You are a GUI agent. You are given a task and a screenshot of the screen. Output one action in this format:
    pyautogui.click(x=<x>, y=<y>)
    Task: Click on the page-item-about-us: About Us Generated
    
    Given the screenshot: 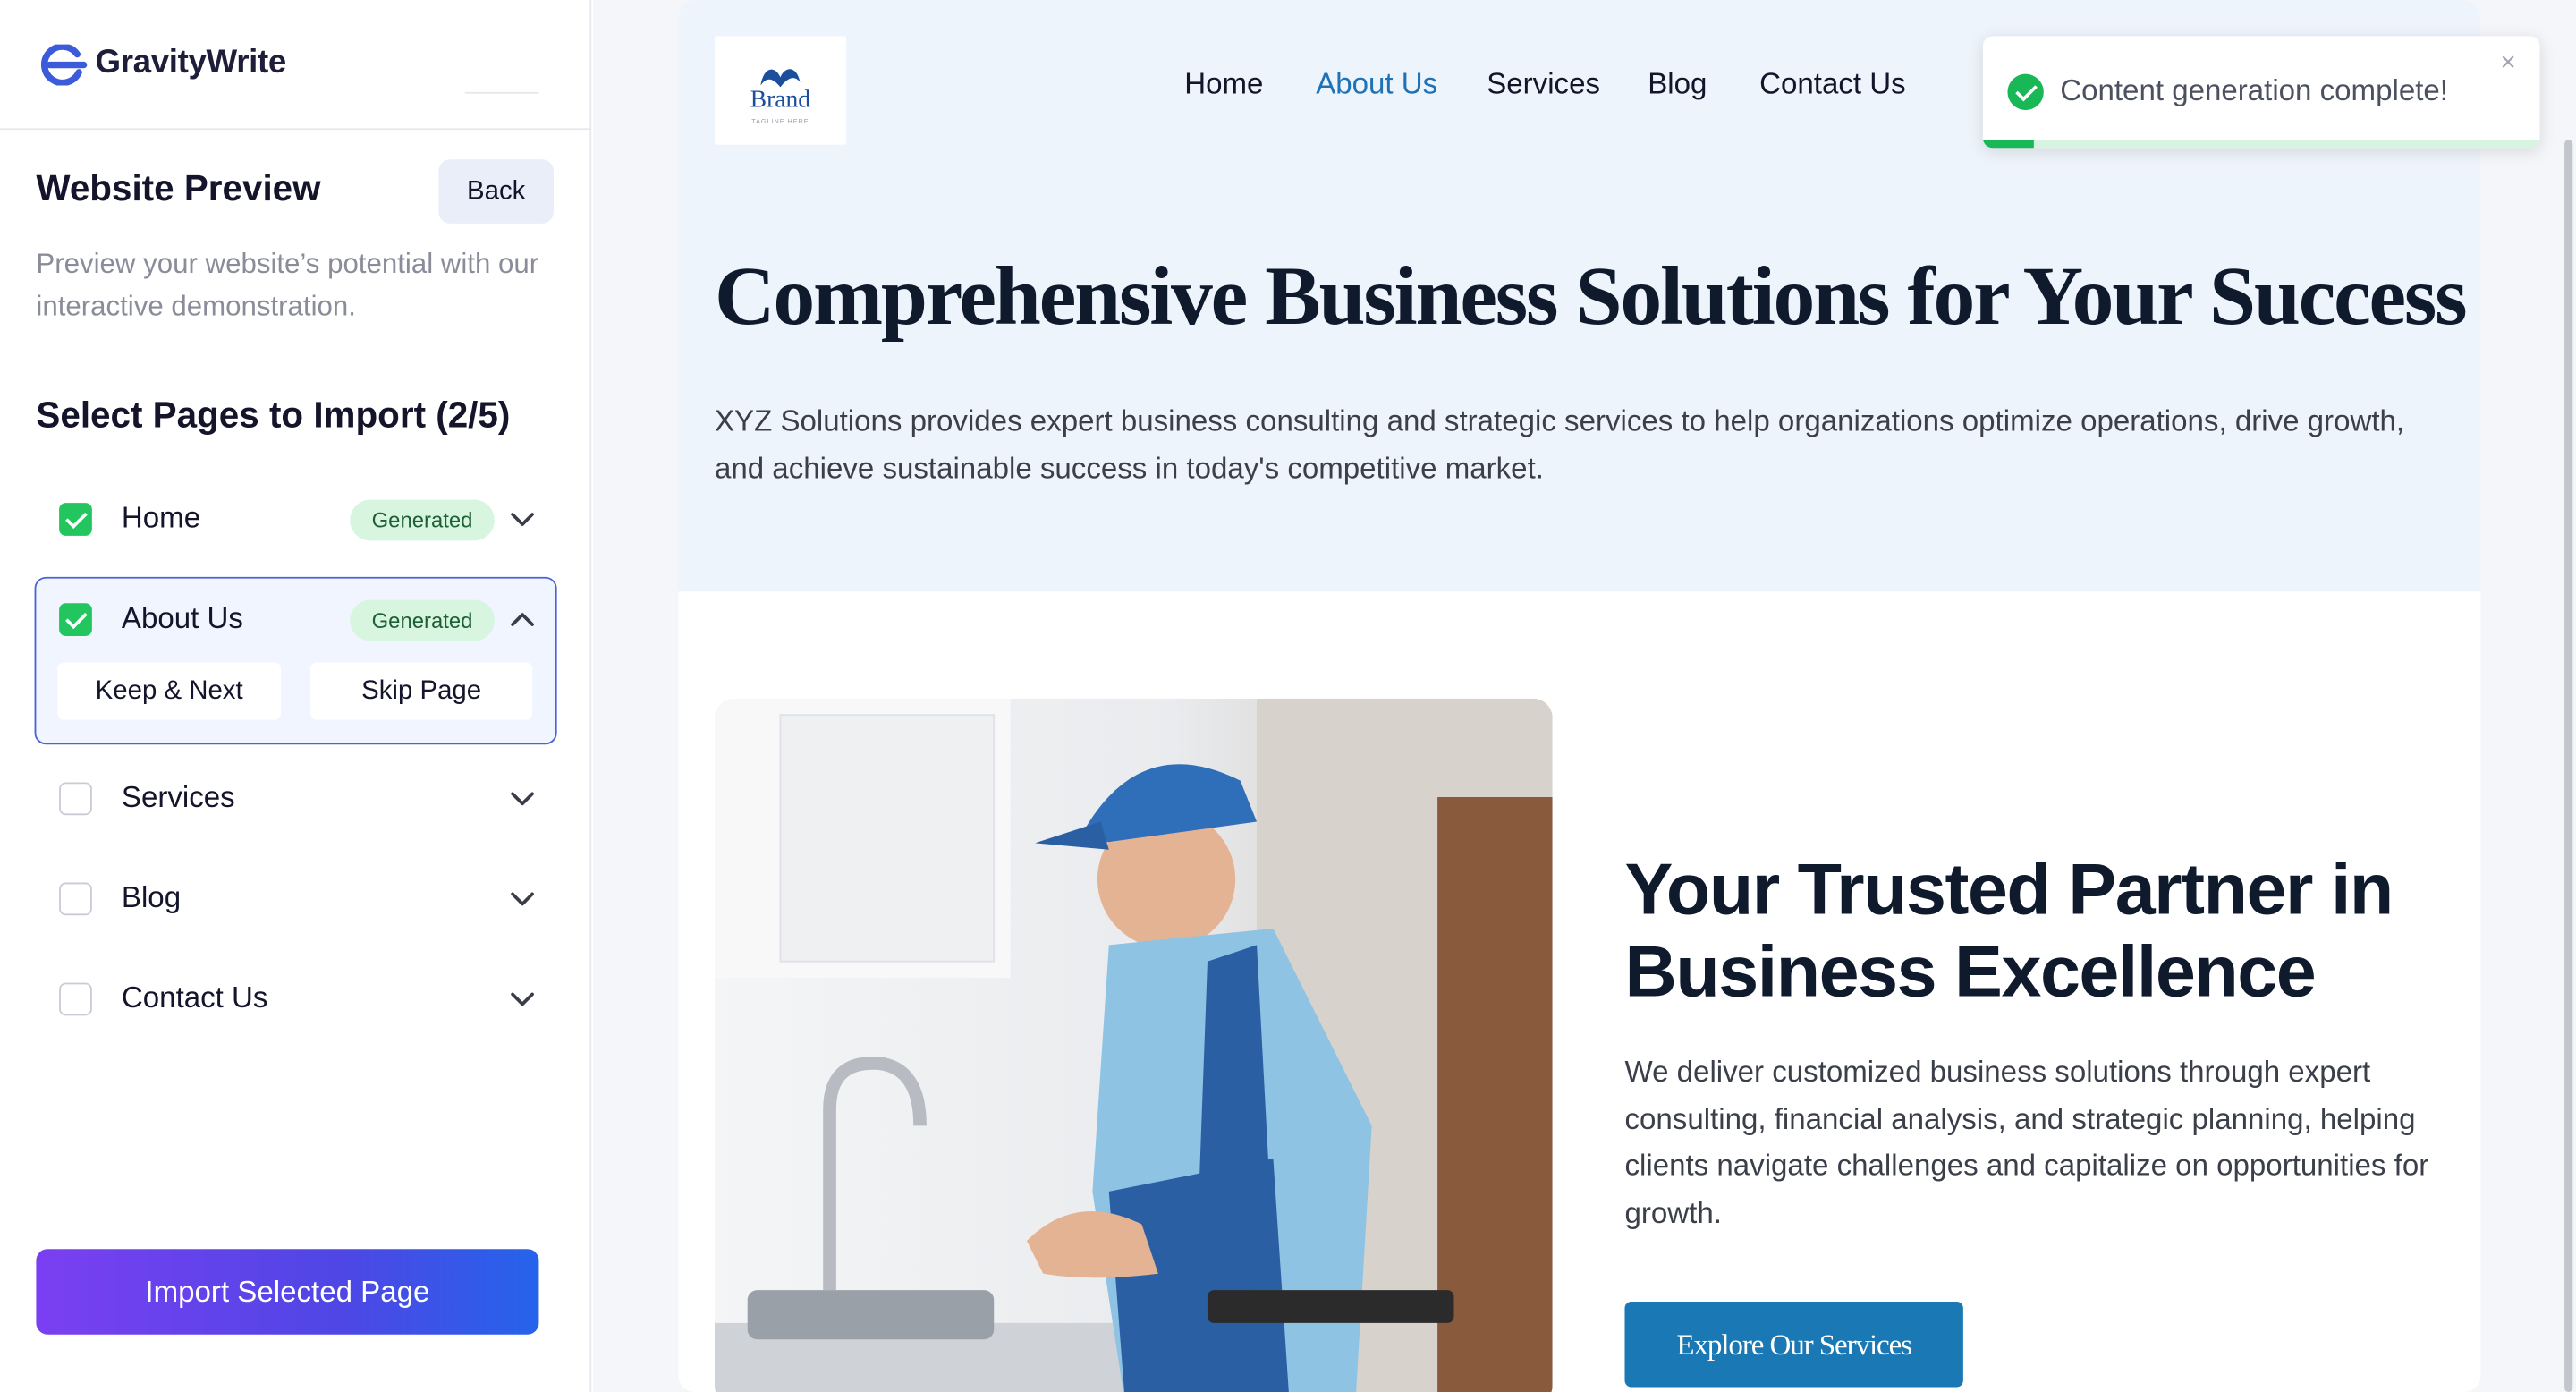 What is the action you would take?
    pyautogui.click(x=295, y=619)
    